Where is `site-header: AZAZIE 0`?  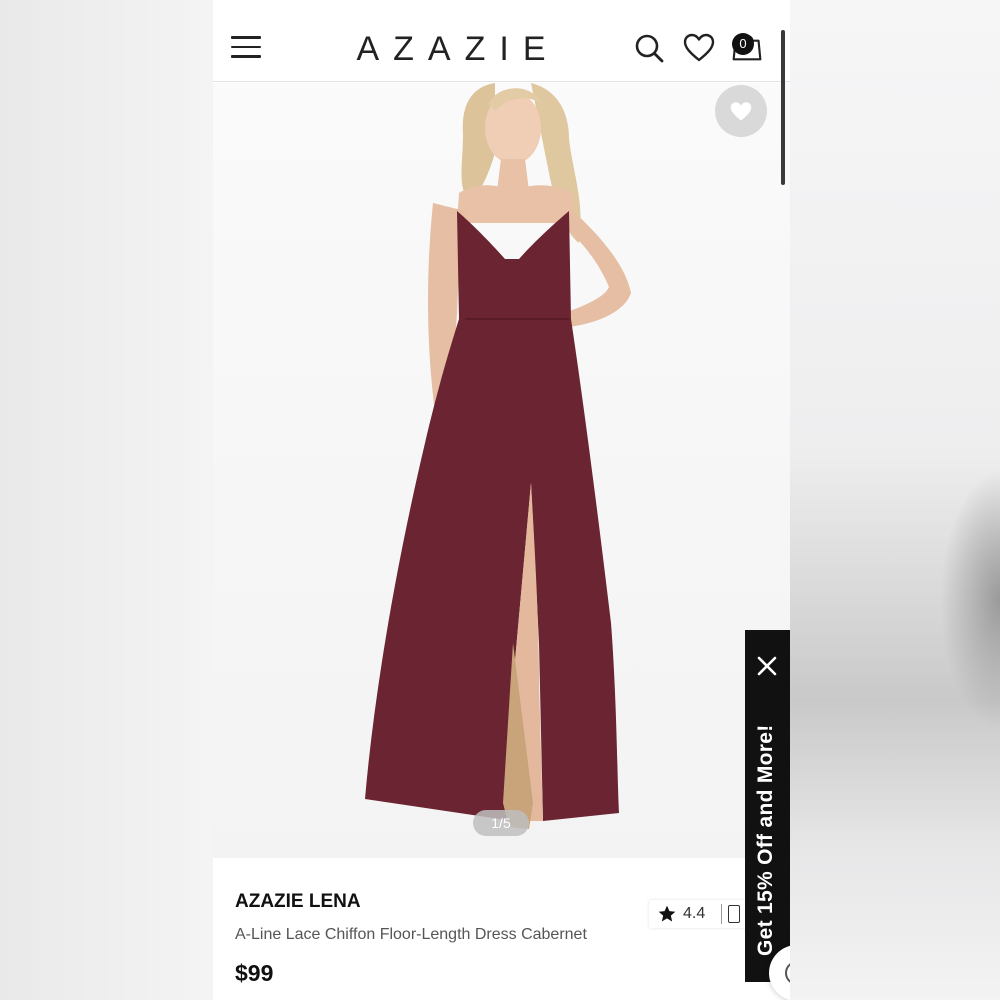 site-header: AZAZIE 0 is located at coordinates (501, 41).